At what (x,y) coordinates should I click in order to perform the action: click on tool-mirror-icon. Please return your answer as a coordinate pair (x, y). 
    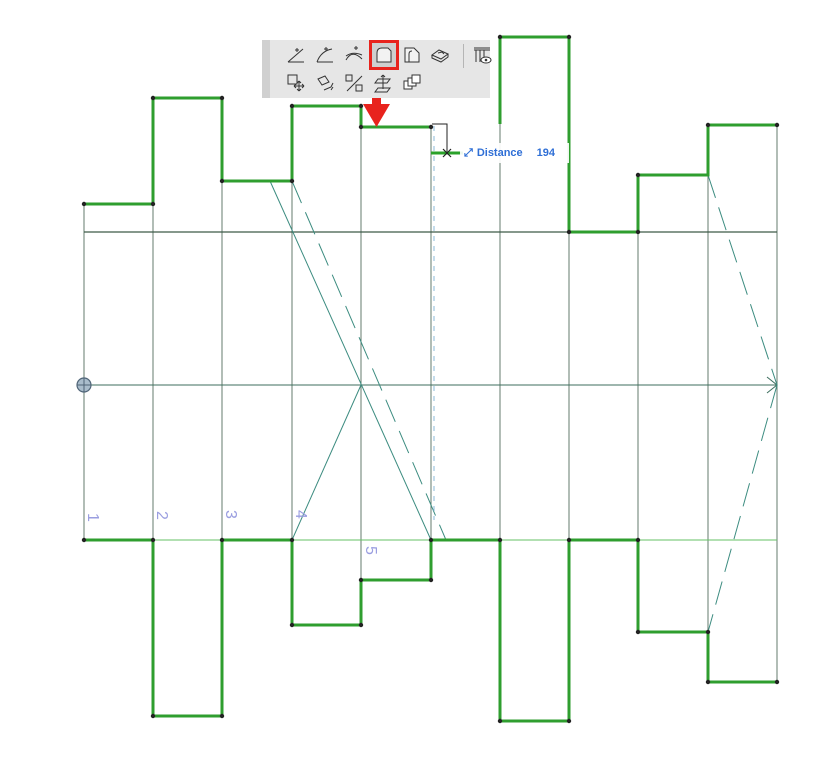
    Looking at the image, I should click on (354, 83).